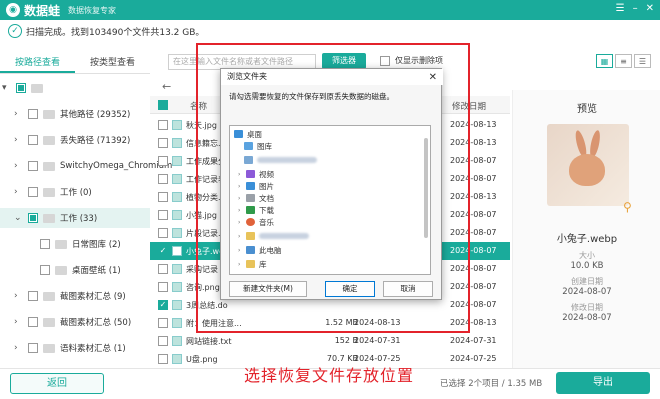 This screenshot has height=399, width=660. What do you see at coordinates (604, 61) in the screenshot?
I see `grid-view-icon: ▦` at bounding box center [604, 61].